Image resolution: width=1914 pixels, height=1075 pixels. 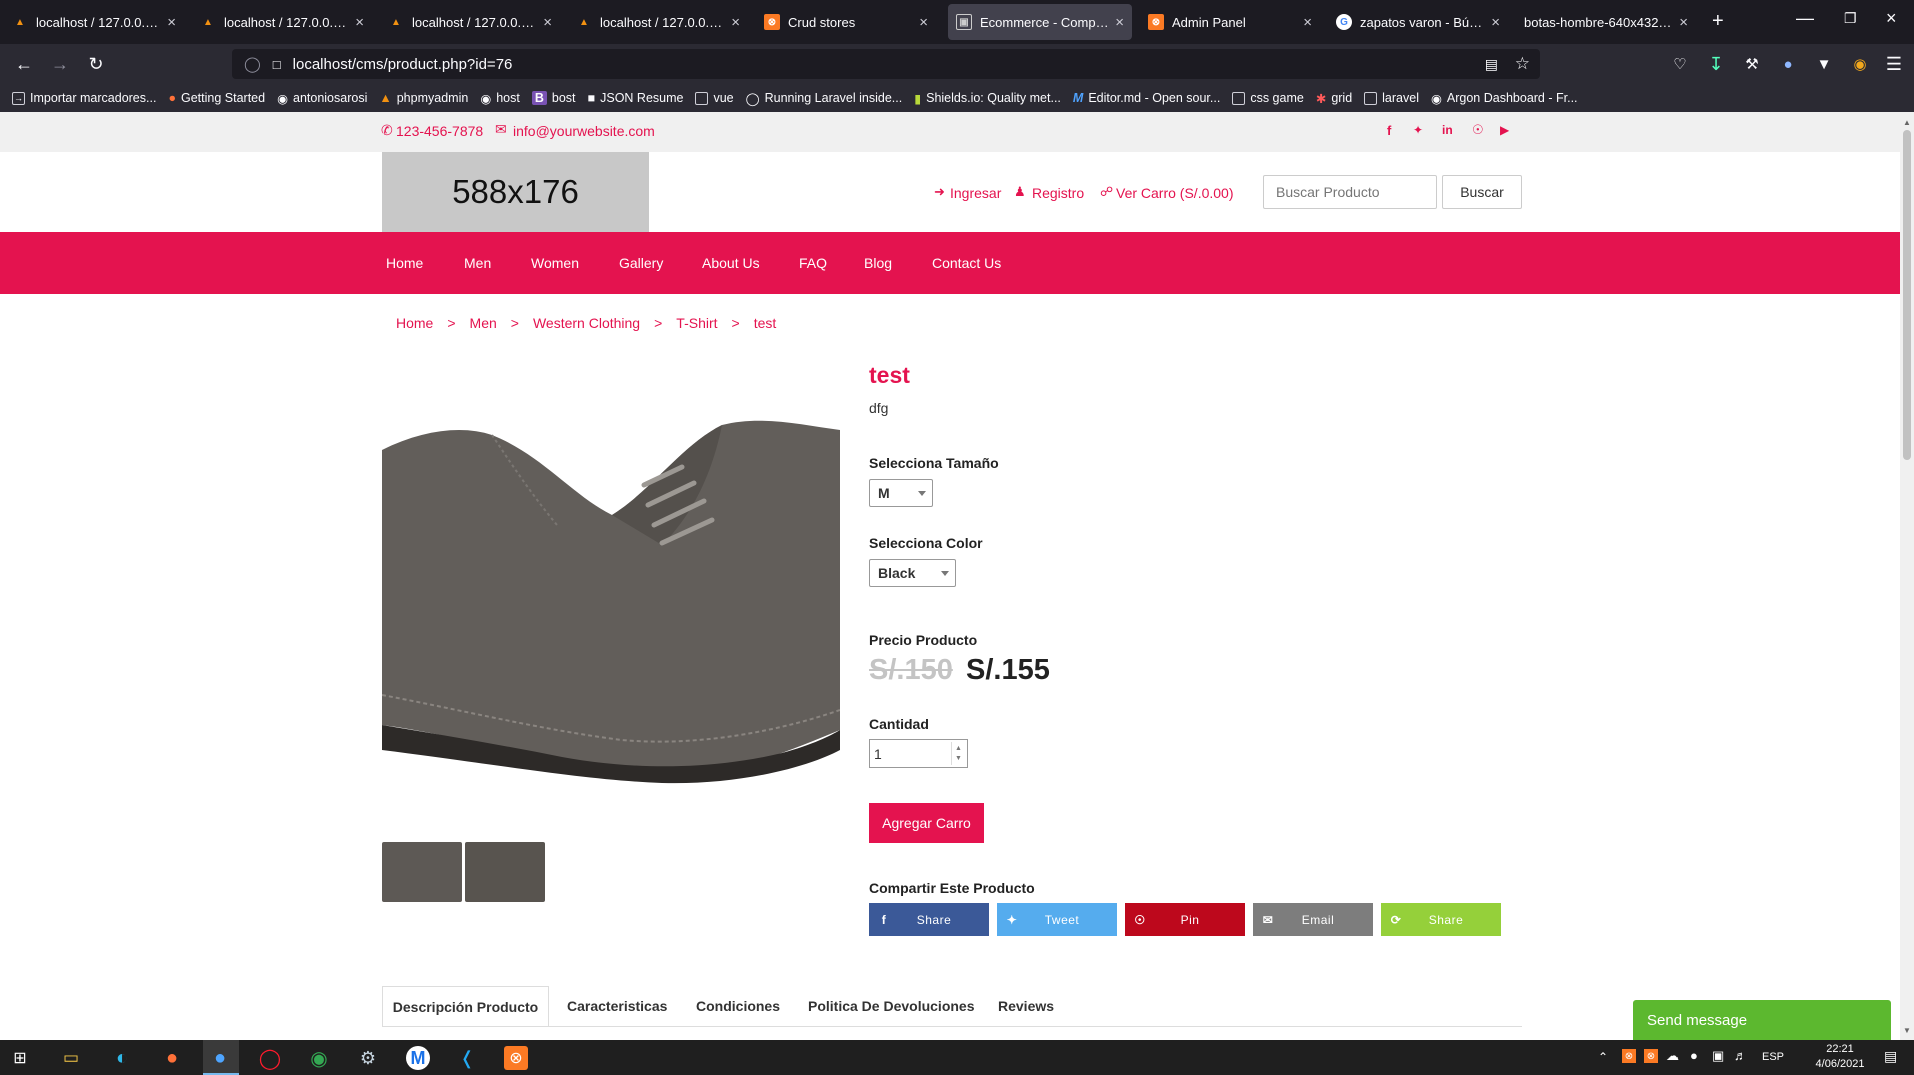 I want to click on breadcrumb-item: T-Shirt, so click(x=696, y=323).